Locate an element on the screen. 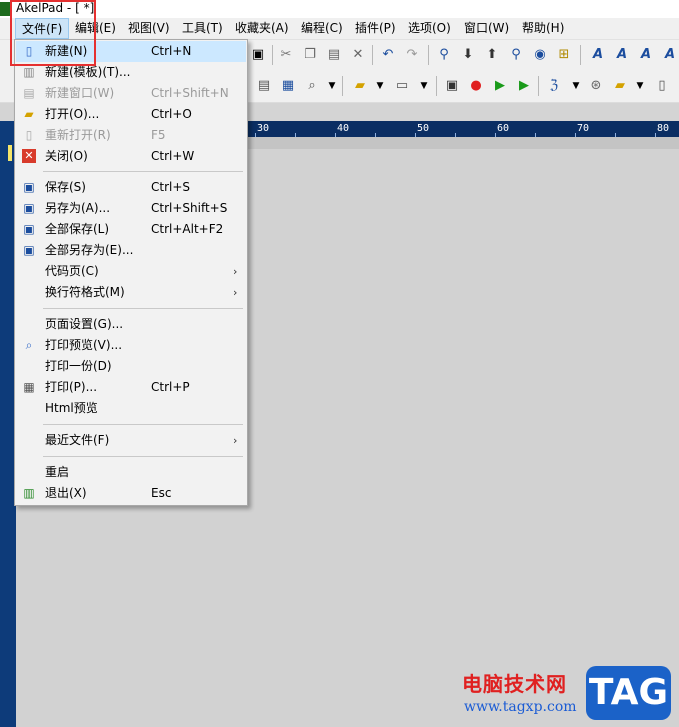  clipboard-icon: ▤ is located at coordinates (264, 86).